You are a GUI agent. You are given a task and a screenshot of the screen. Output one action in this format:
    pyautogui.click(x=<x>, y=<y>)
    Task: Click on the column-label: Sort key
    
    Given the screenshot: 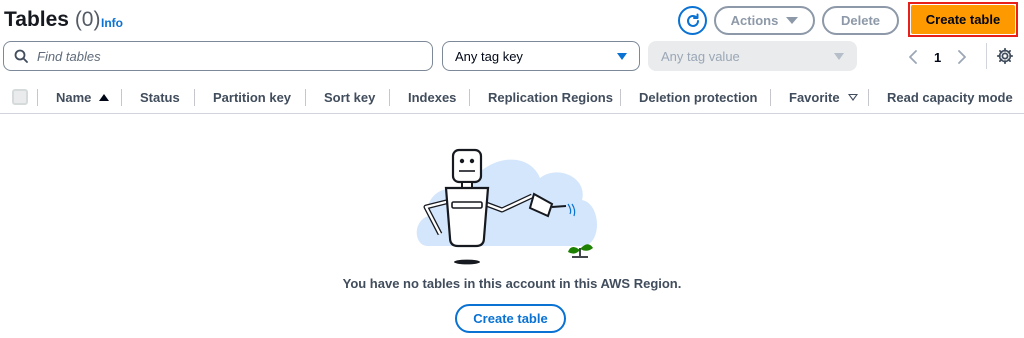 What is the action you would take?
    pyautogui.click(x=350, y=97)
    